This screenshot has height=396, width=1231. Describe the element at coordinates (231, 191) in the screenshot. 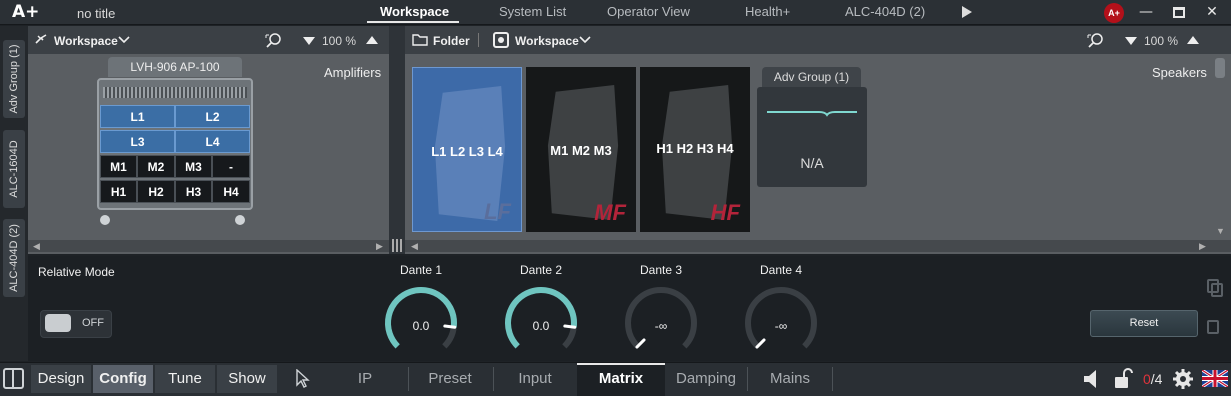

I see `amp-channel-h4: H4` at that location.